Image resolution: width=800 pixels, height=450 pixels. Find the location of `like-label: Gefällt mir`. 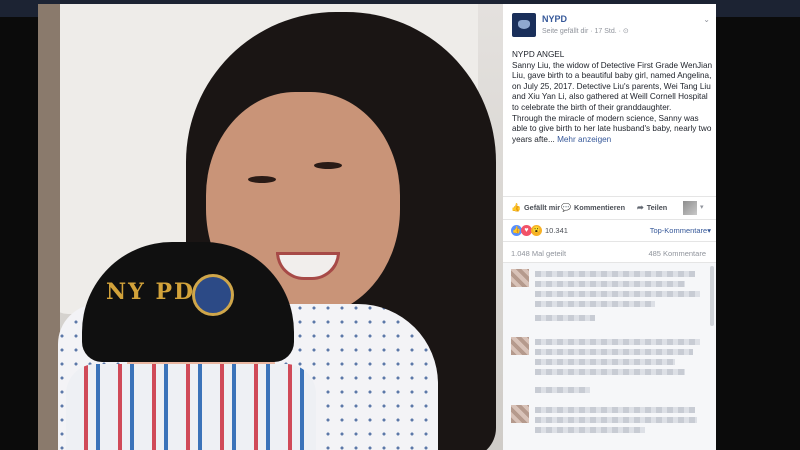

like-label: Gefällt mir is located at coordinates (542, 207).